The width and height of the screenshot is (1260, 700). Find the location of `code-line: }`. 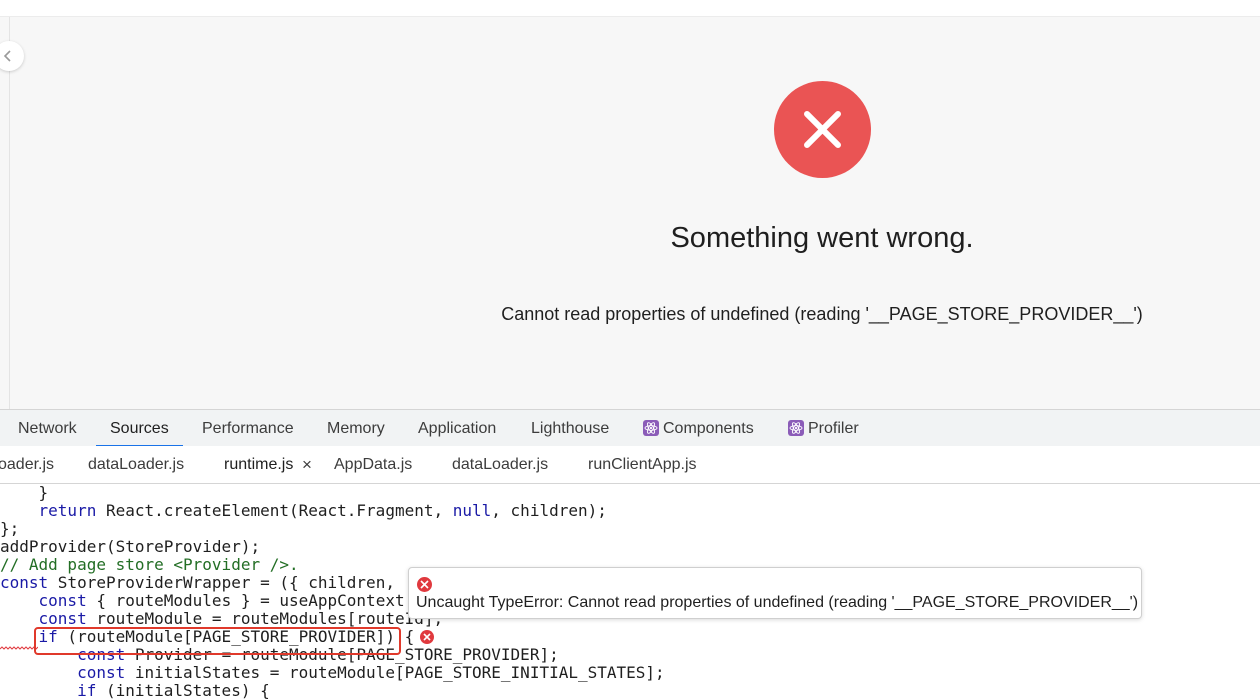

code-line: } is located at coordinates (24, 492).